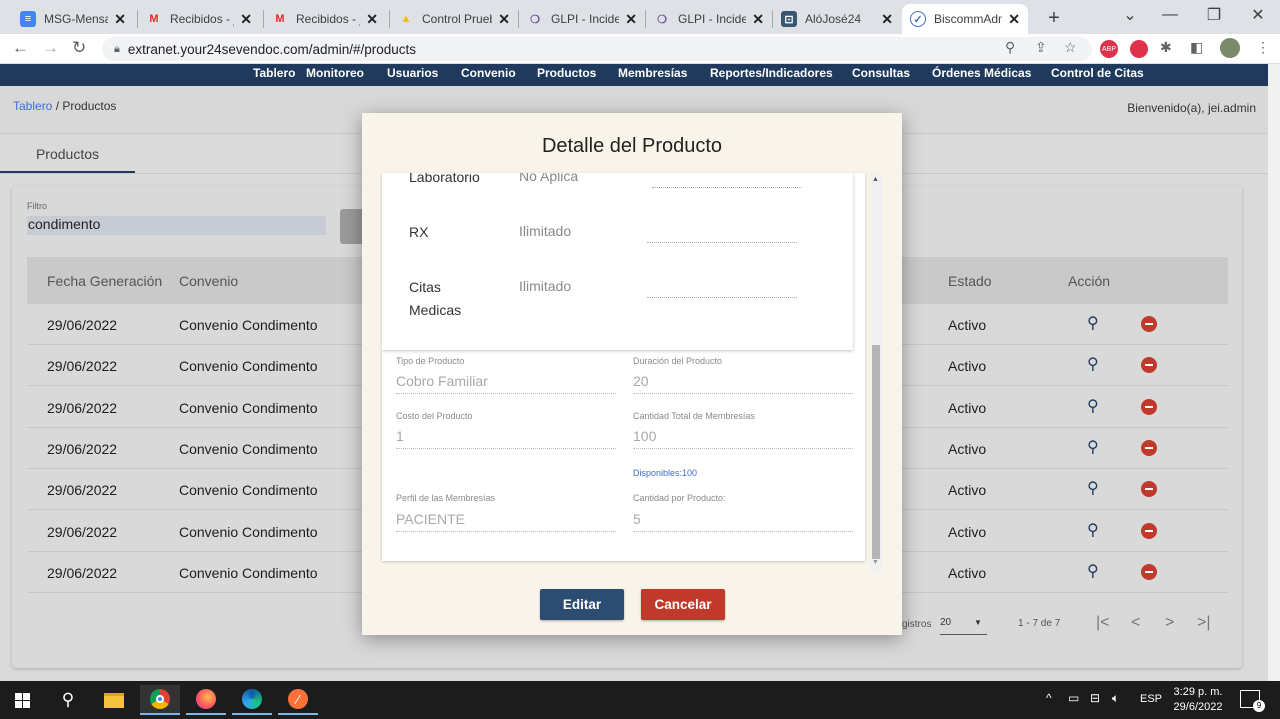 The image size is (1280, 719). I want to click on bookmark-star-icon: ☆, so click(1070, 47).